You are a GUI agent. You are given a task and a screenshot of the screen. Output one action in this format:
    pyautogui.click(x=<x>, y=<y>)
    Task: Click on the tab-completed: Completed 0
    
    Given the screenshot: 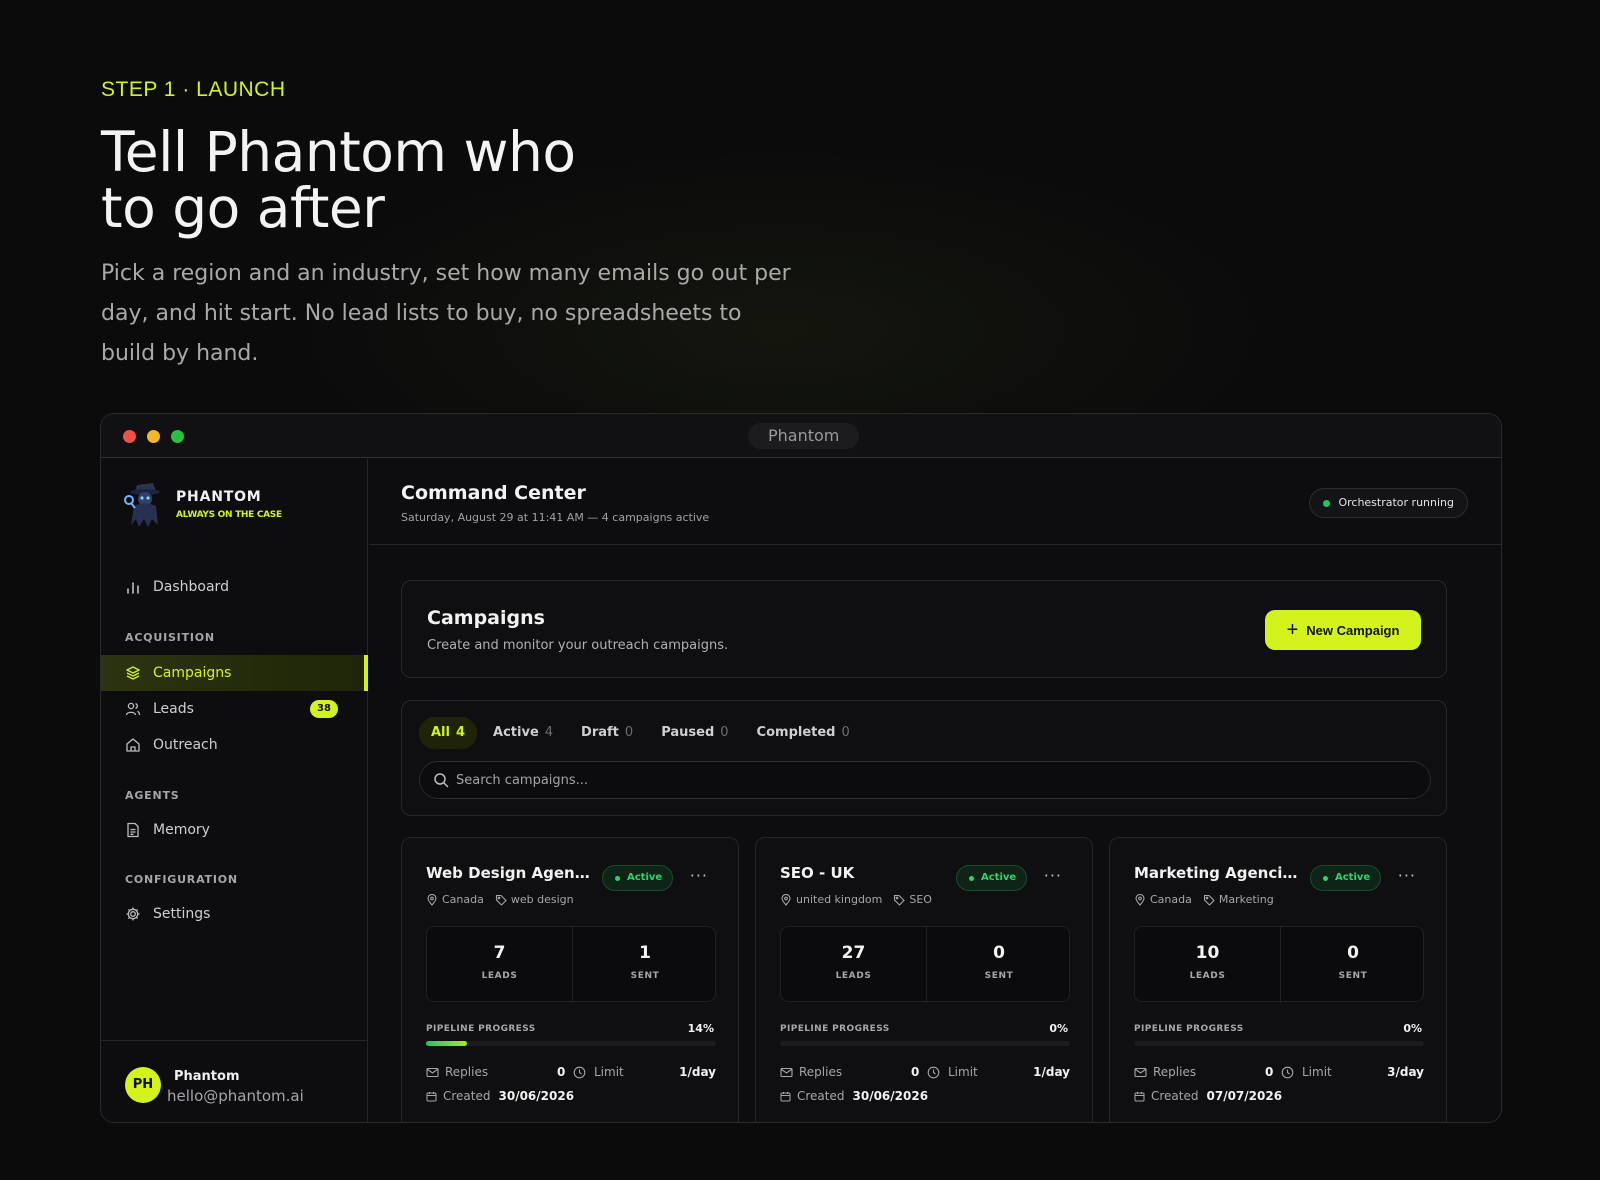 What is the action you would take?
    pyautogui.click(x=803, y=733)
    